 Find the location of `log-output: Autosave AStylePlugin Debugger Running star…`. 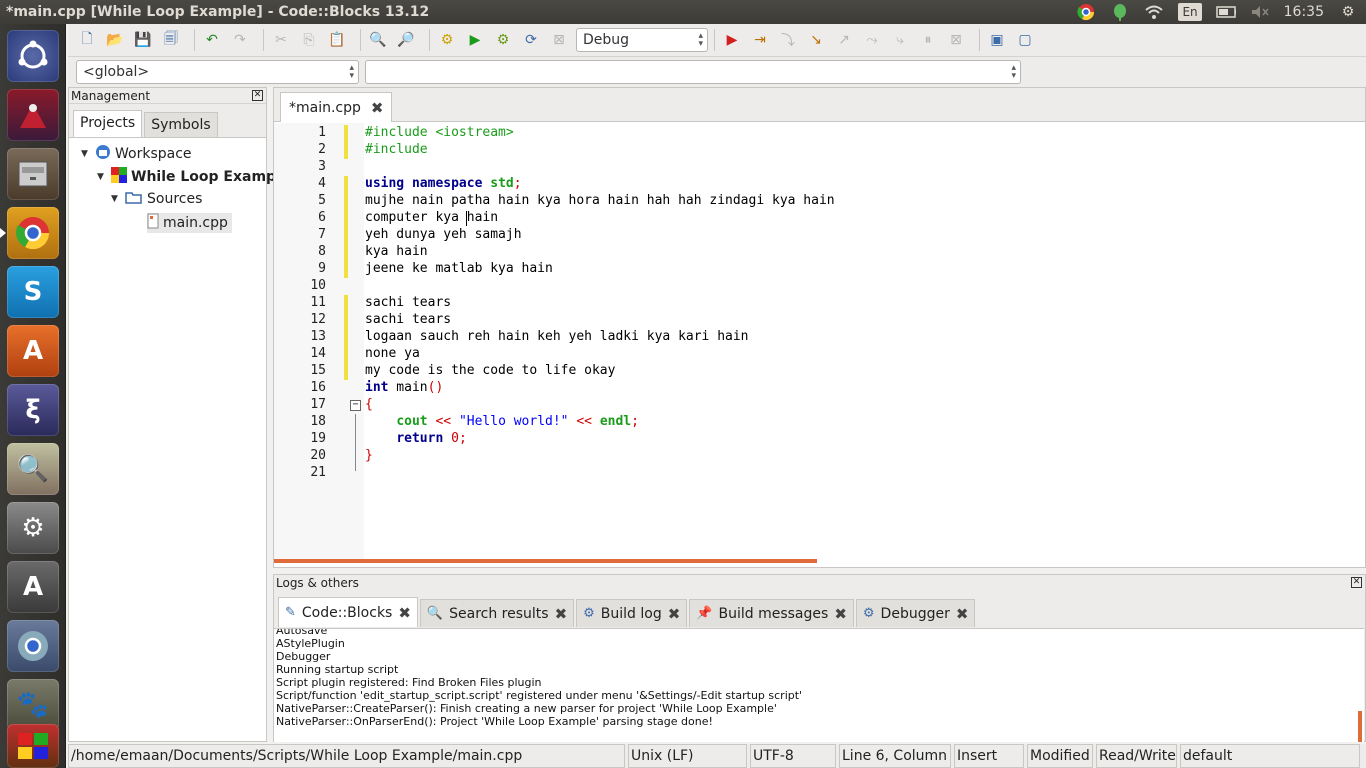

log-output: Autosave AStylePlugin Debugger Running star… is located at coordinates (819, 685).